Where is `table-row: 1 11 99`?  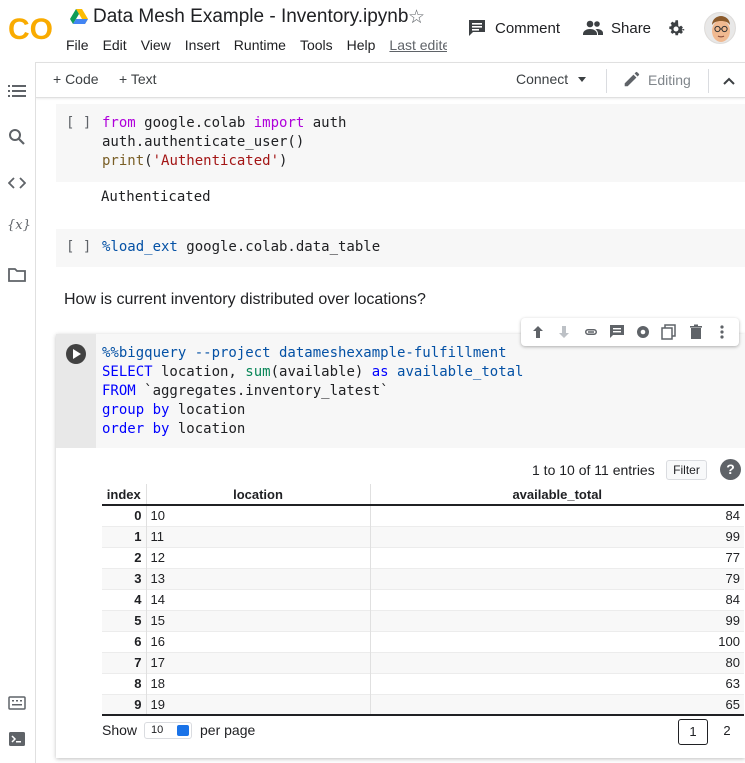 table-row: 1 11 99 is located at coordinates (423, 536).